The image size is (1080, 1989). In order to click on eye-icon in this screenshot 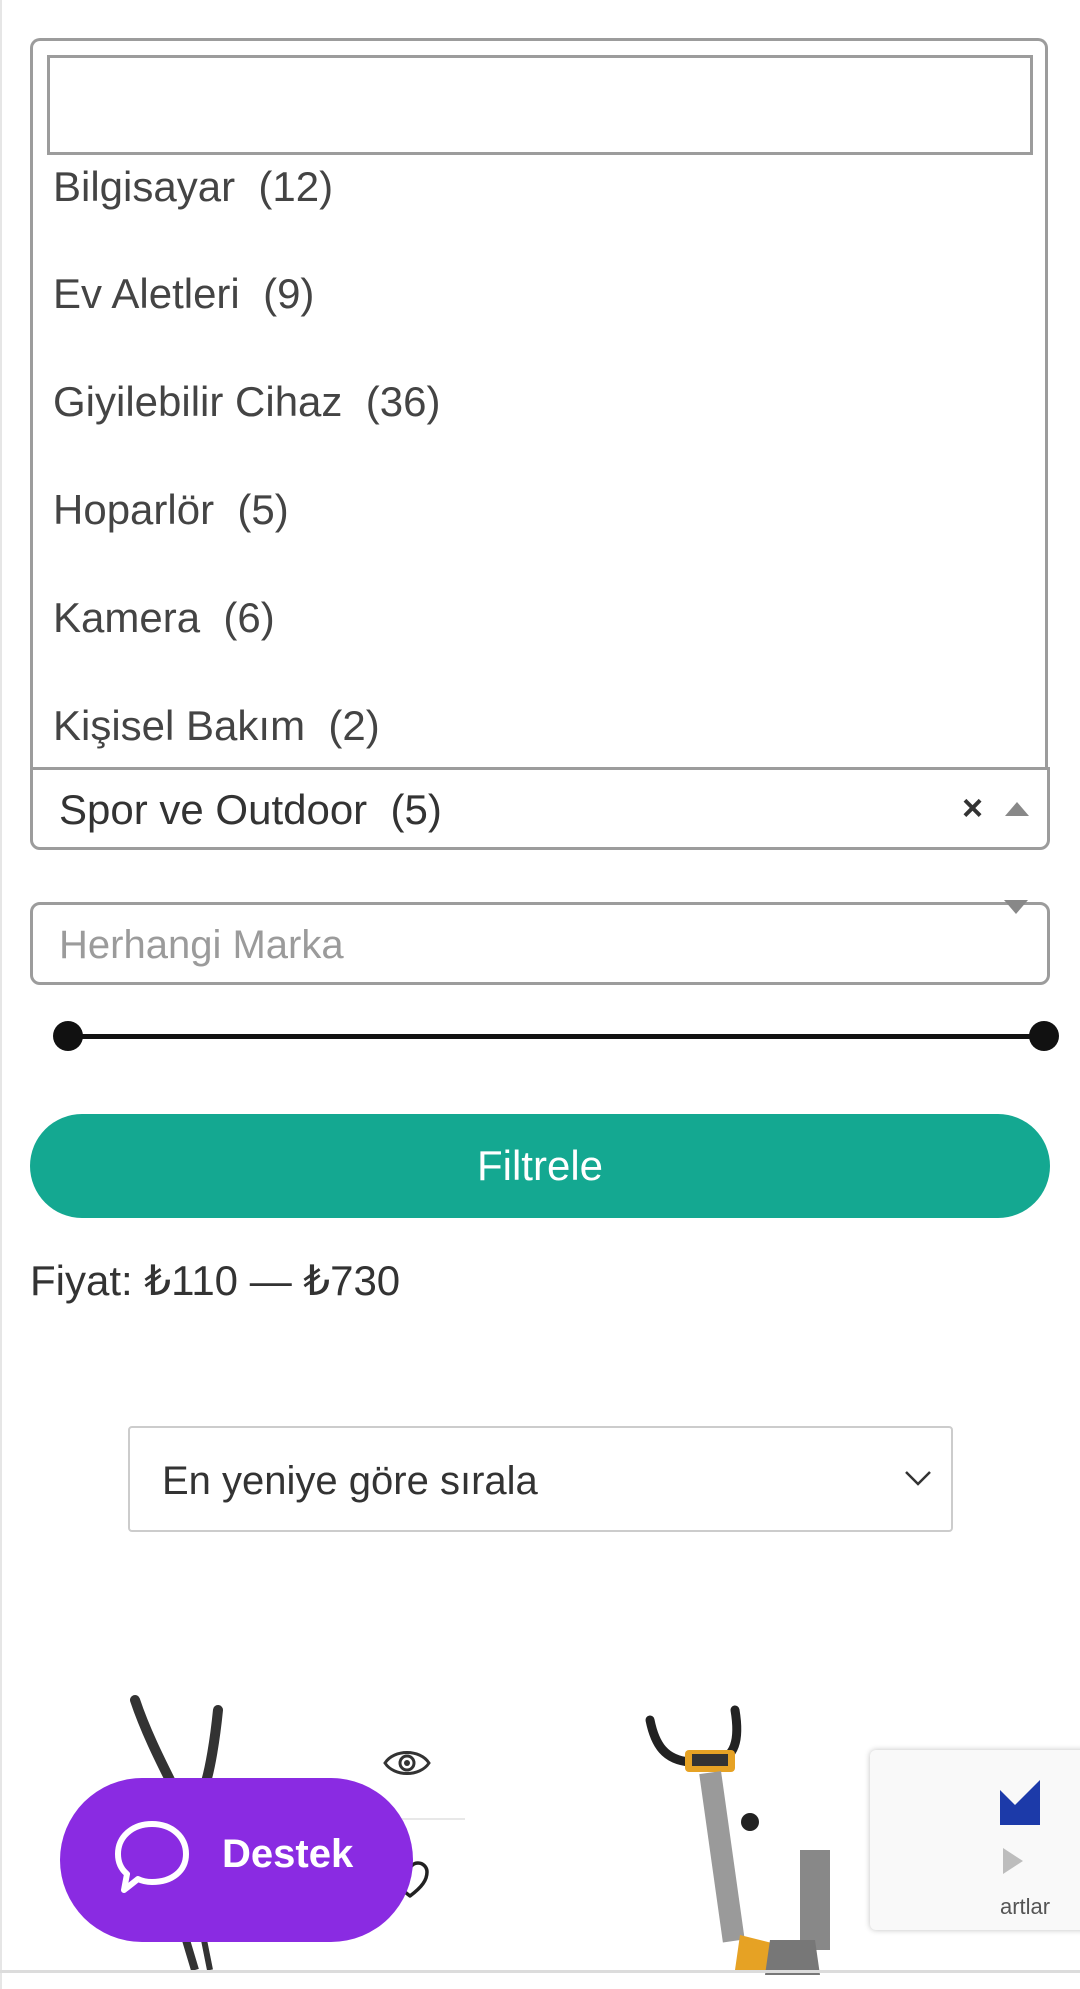, I will do `click(407, 1763)`.